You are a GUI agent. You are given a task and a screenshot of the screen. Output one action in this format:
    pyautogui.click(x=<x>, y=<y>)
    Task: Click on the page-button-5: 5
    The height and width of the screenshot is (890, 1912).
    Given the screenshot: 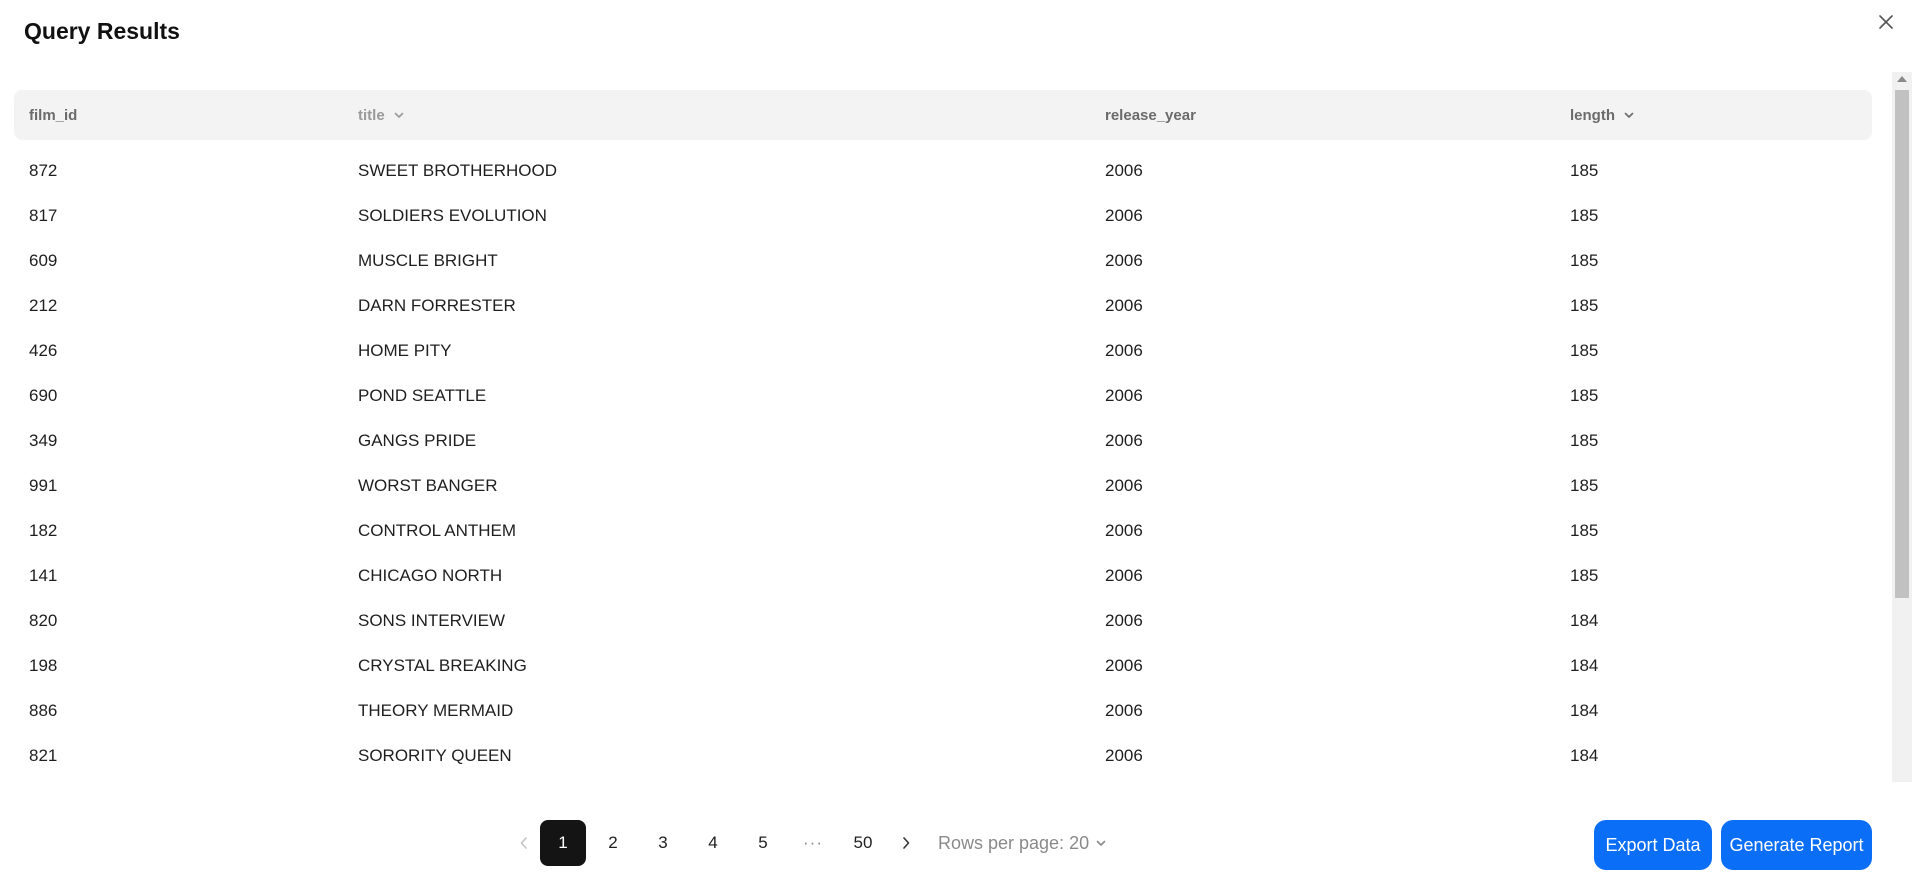 What is the action you would take?
    pyautogui.click(x=763, y=843)
    